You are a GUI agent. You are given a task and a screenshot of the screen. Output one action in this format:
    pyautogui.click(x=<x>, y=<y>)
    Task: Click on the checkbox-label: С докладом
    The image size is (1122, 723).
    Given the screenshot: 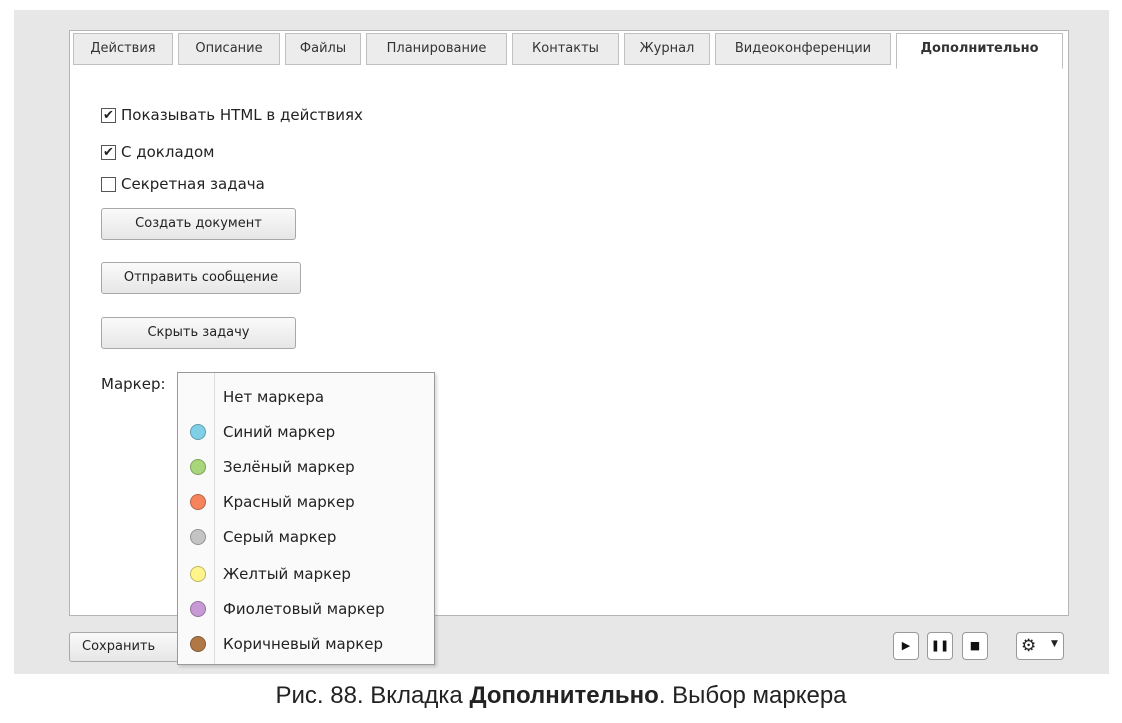 What is the action you would take?
    pyautogui.click(x=168, y=152)
    